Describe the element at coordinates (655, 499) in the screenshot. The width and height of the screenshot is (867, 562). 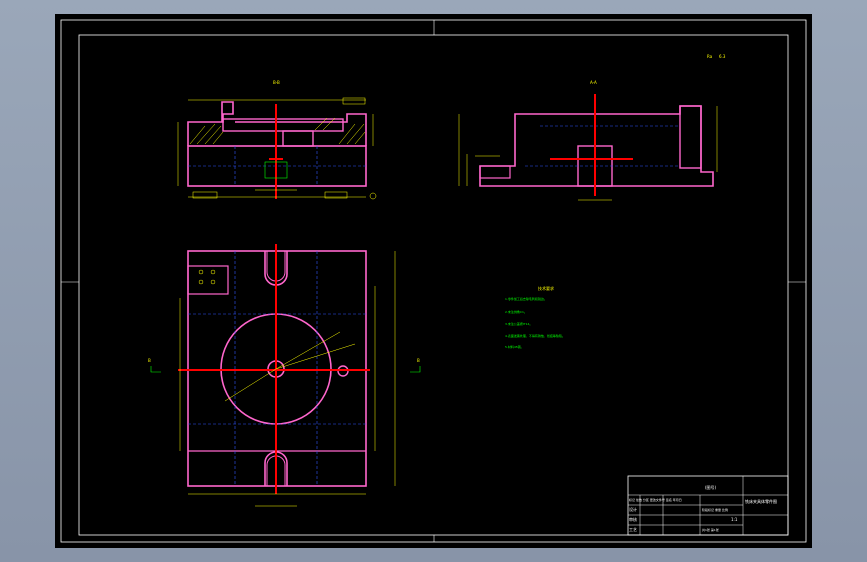
I see `title-block-row1: 标记 处数 分区 更改文件号 签名 年月日` at that location.